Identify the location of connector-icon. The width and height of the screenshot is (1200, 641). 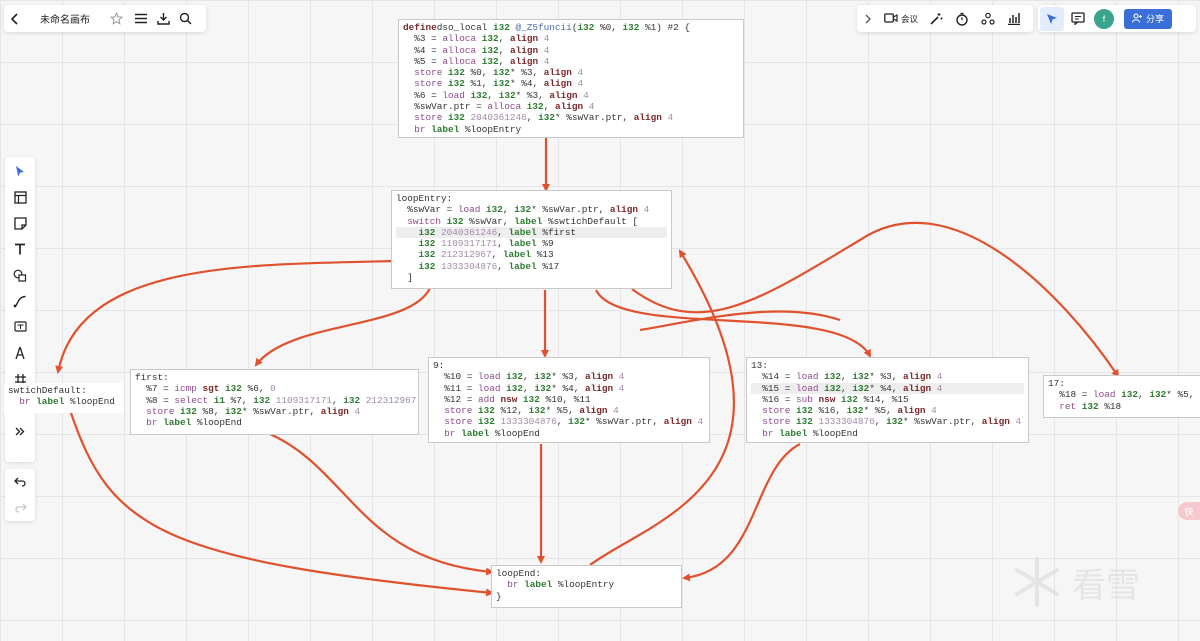
(20, 301).